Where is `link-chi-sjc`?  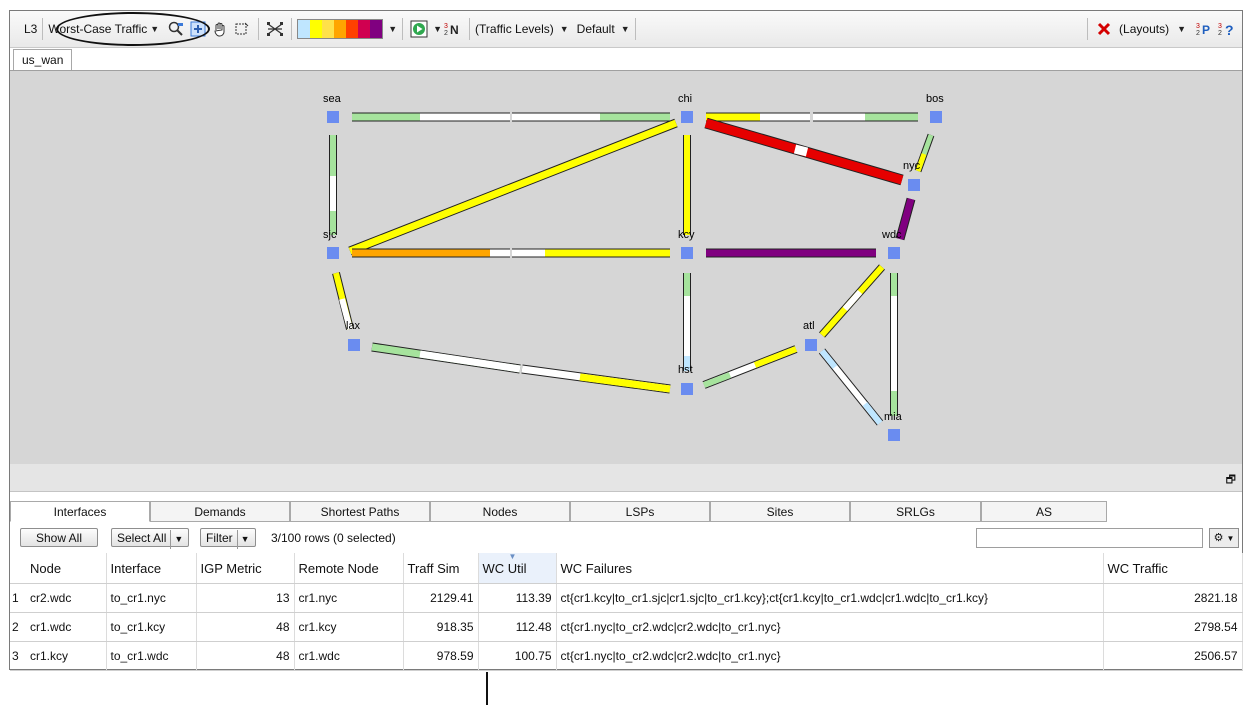
link-chi-sjc is located at coordinates (513, 187).